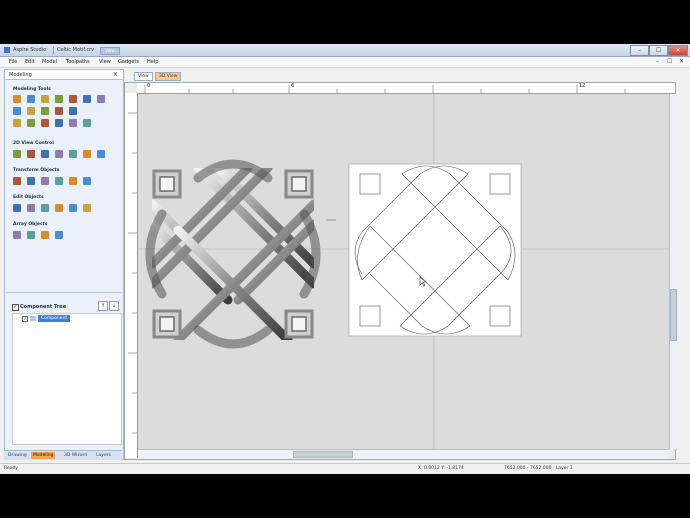 This screenshot has width=690, height=518. Describe the element at coordinates (168, 76) in the screenshot. I see `tab-3d-view: 3D View` at that location.